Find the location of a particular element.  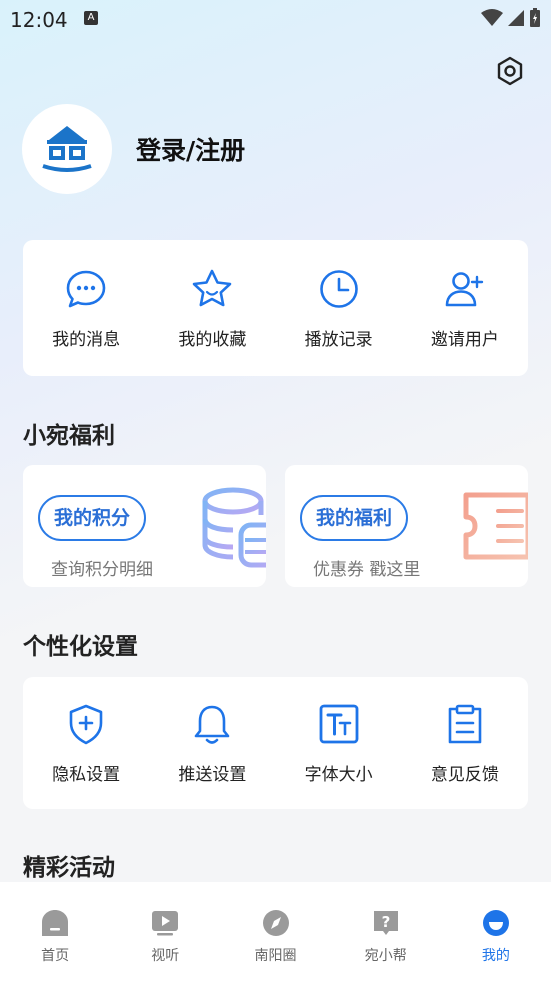

quick-action-label: 我的消息 is located at coordinates (86, 339).